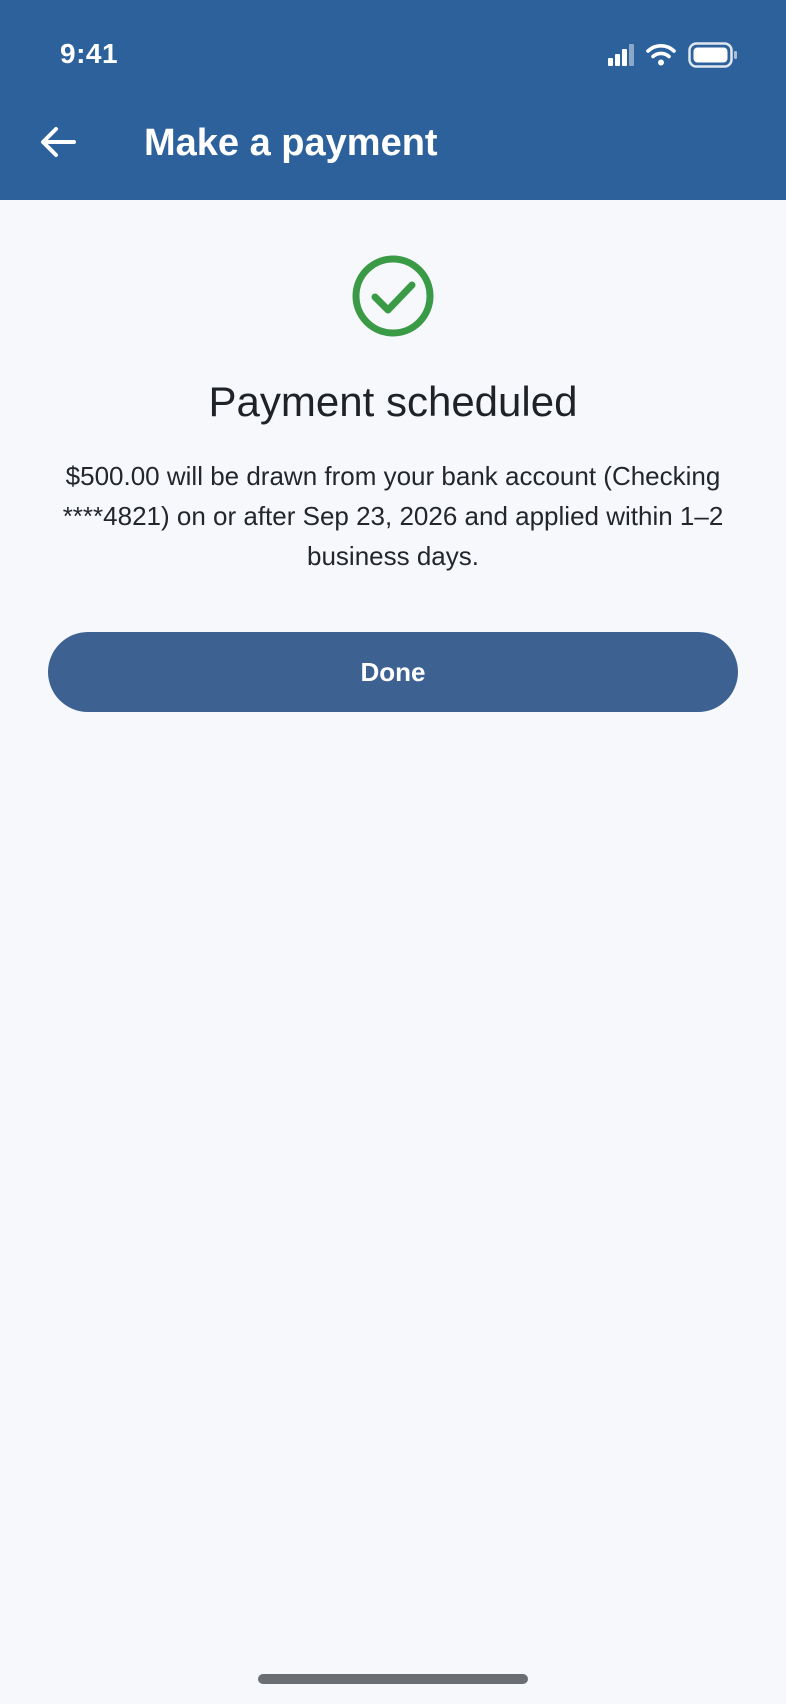  I want to click on home-indicator, so click(393, 1679).